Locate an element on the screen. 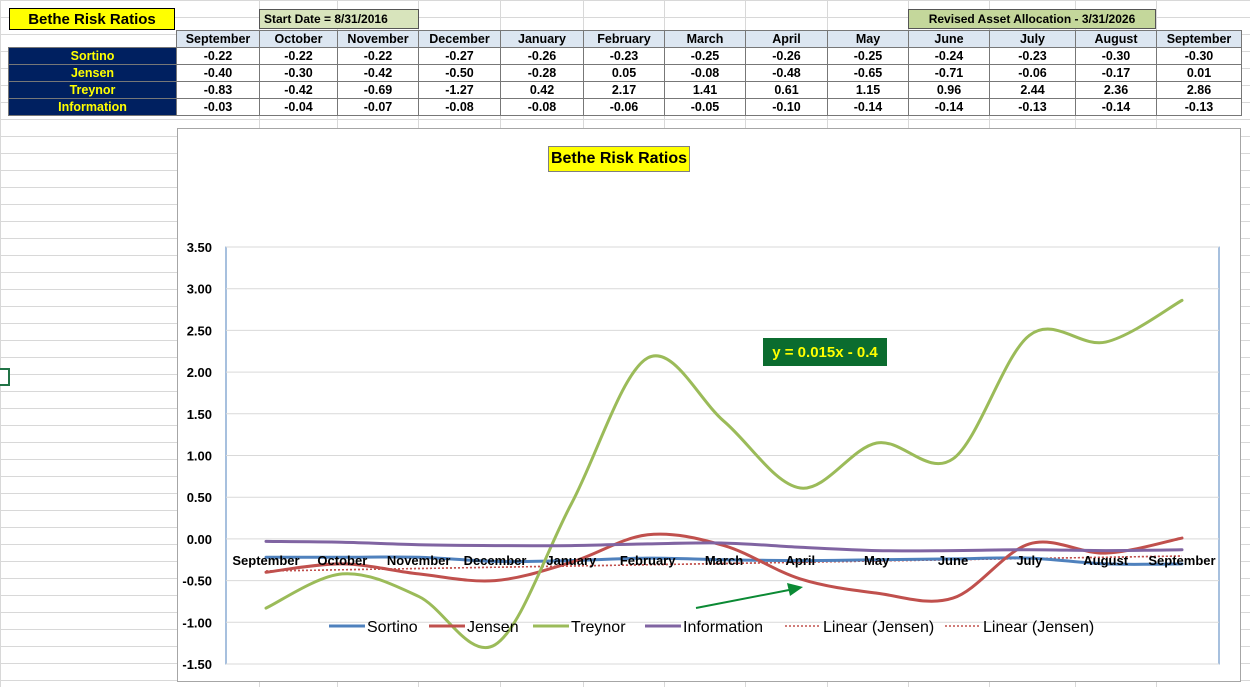 The height and width of the screenshot is (687, 1250). x-tick-label: February is located at coordinates (648, 560).